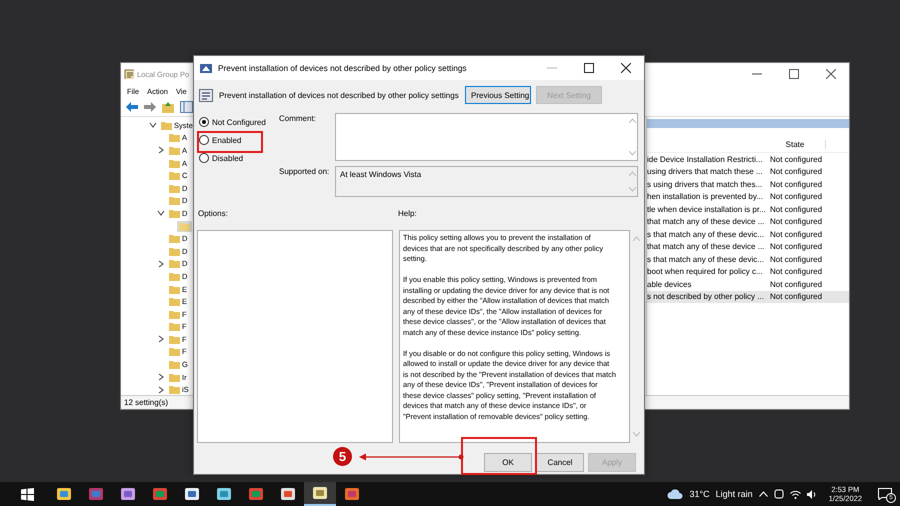 The width and height of the screenshot is (900, 506). I want to click on taskbar-app-button, so click(320, 494).